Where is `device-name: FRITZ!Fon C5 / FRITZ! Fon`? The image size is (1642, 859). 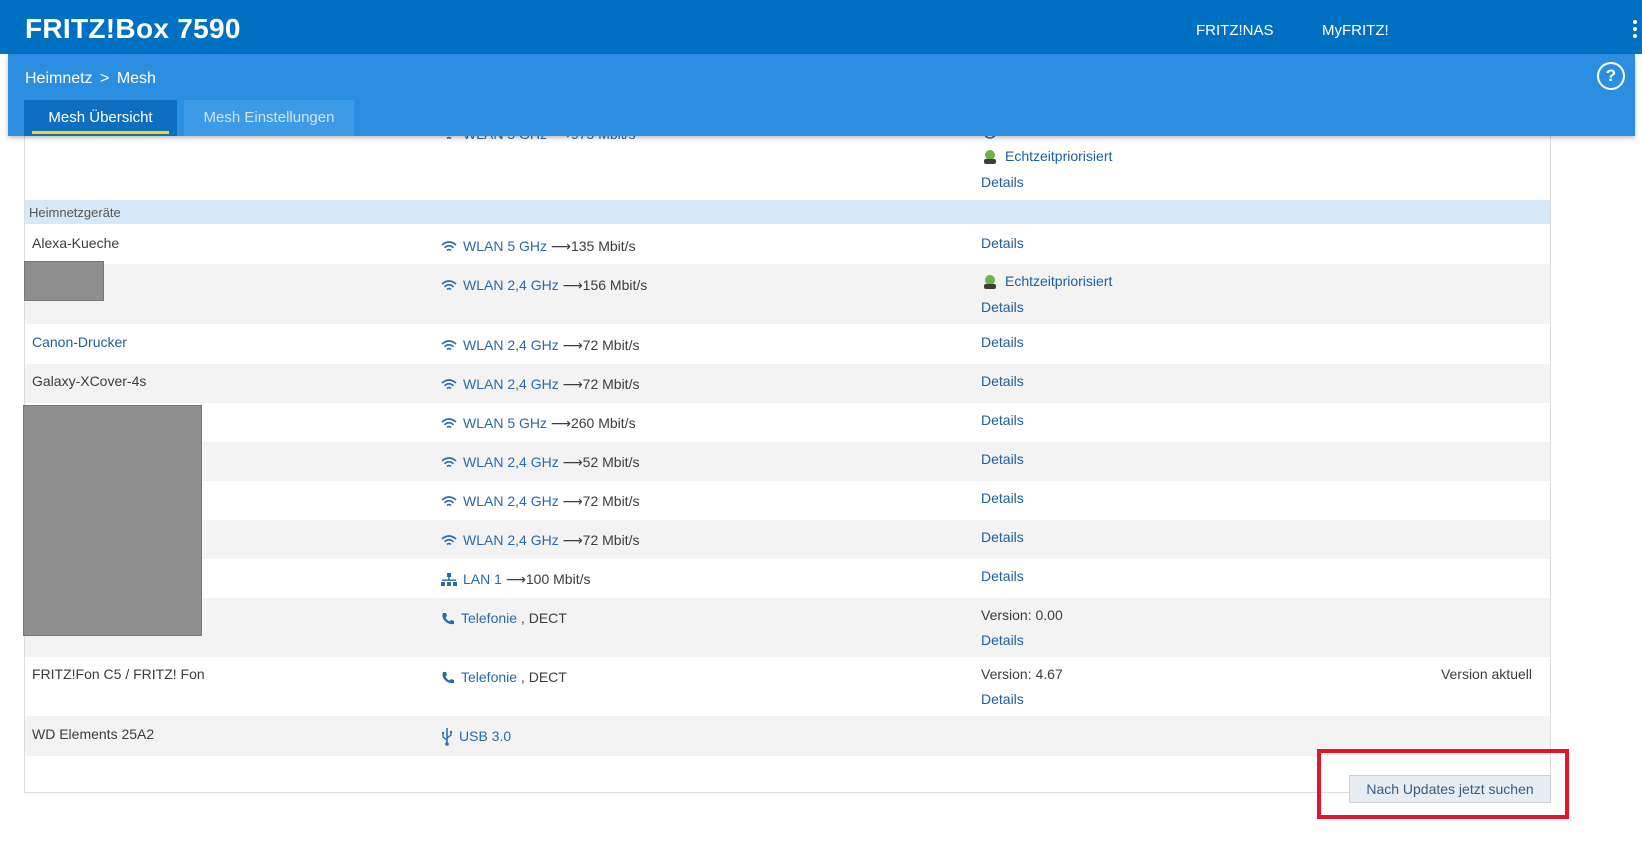 device-name: FRITZ!Fon C5 / FRITZ! Fon is located at coordinates (118, 674).